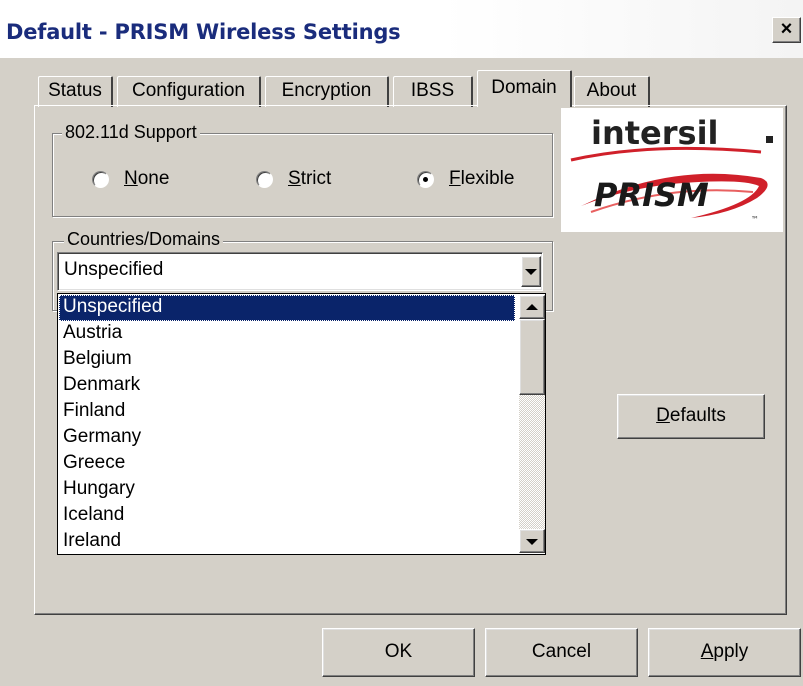 Image resolution: width=803 pixels, height=686 pixels. What do you see at coordinates (144, 239) in the screenshot?
I see `countries-group-legend: Countries/Domains` at bounding box center [144, 239].